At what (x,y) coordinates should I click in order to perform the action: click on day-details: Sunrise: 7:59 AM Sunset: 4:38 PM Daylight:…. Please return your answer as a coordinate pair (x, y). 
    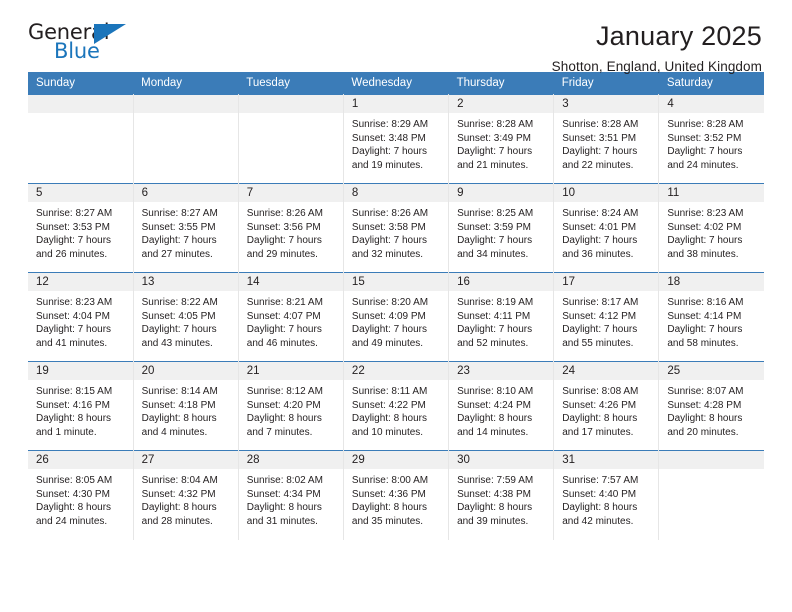
    Looking at the image, I should click on (501, 498).